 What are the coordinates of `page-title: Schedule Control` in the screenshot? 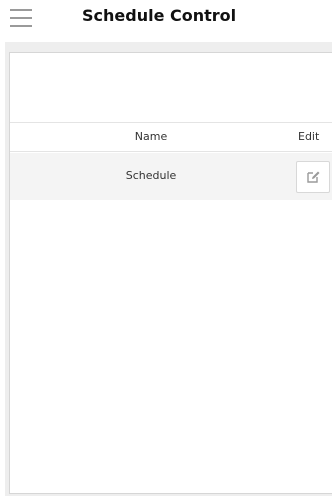 It's located at (159, 15).